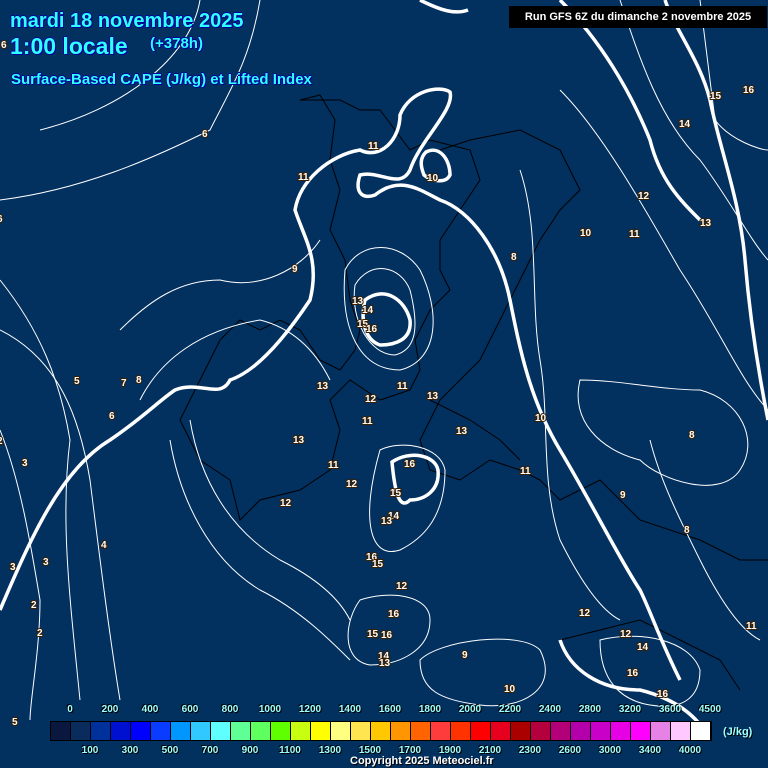 The width and height of the screenshot is (768, 768). What do you see at coordinates (350, 709) in the screenshot?
I see `legend-label: 1400` at bounding box center [350, 709].